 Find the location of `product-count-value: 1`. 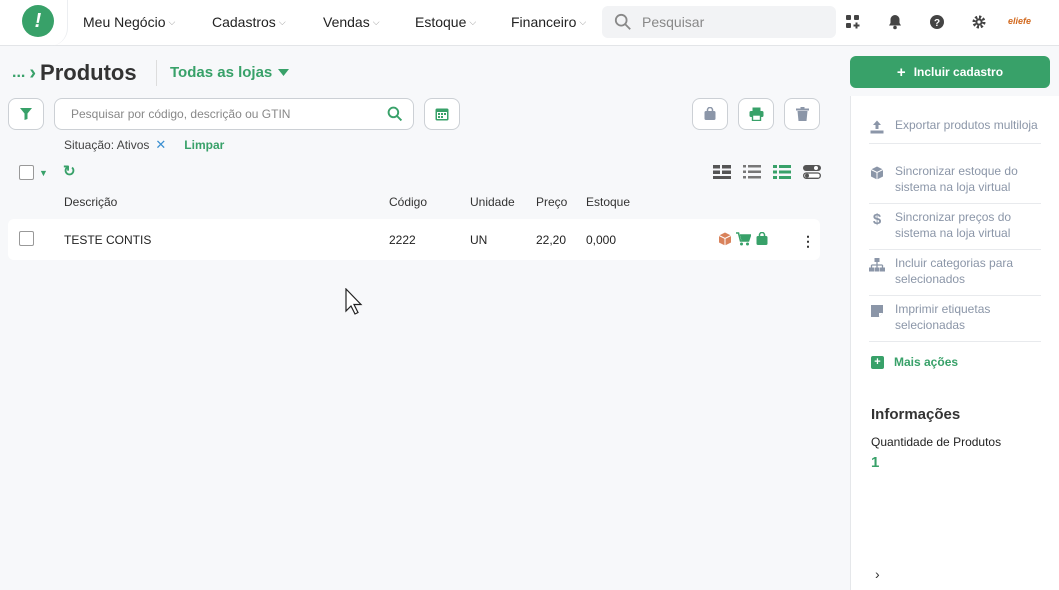

product-count-value: 1 is located at coordinates (875, 462).